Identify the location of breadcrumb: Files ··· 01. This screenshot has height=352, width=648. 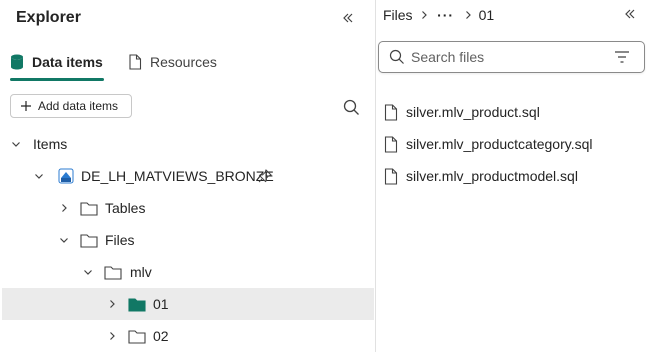
(438, 15).